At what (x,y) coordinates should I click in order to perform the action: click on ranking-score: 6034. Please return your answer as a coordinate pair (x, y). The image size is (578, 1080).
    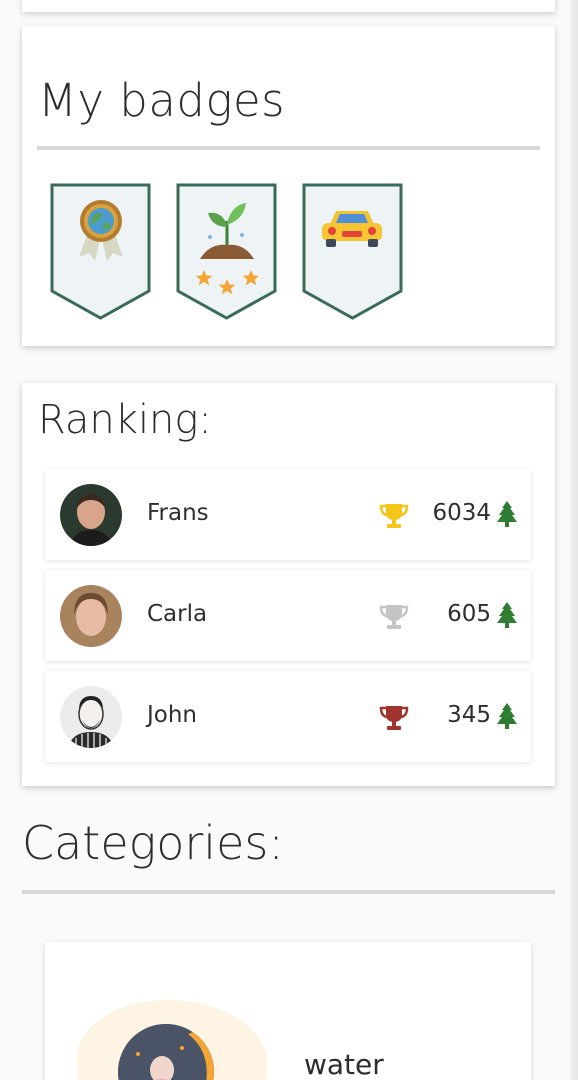
    Looking at the image, I should click on (461, 513).